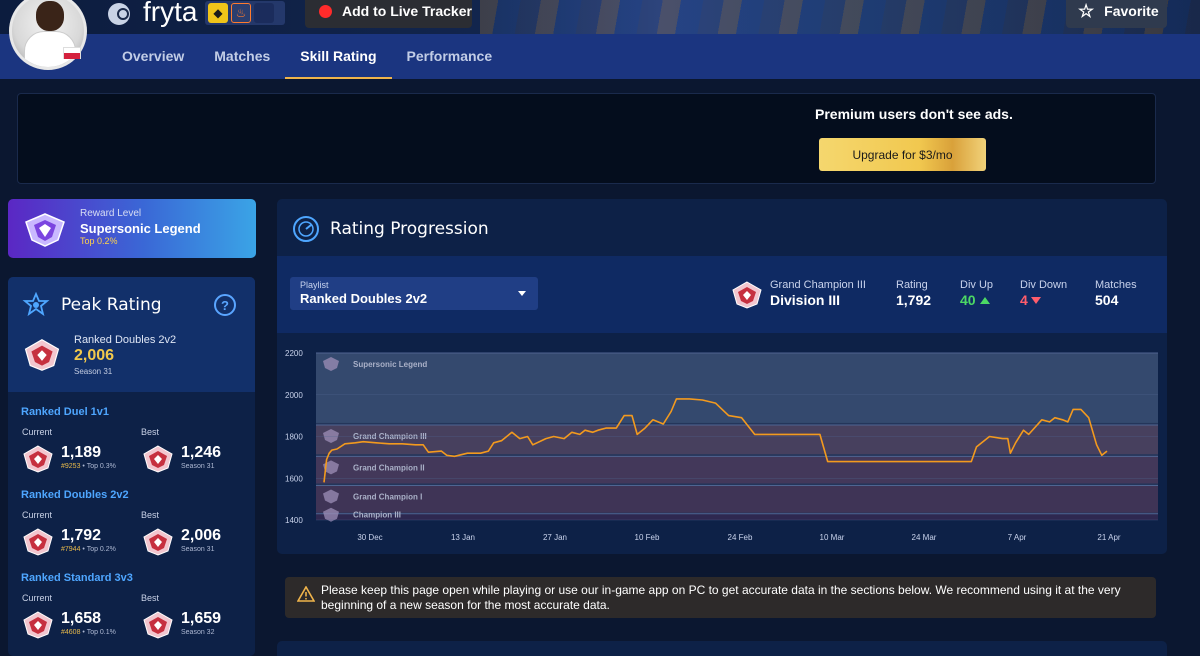 This screenshot has width=1200, height=656. Describe the element at coordinates (555, 537) in the screenshot. I see `x-tick-label: 27 Jan` at that location.